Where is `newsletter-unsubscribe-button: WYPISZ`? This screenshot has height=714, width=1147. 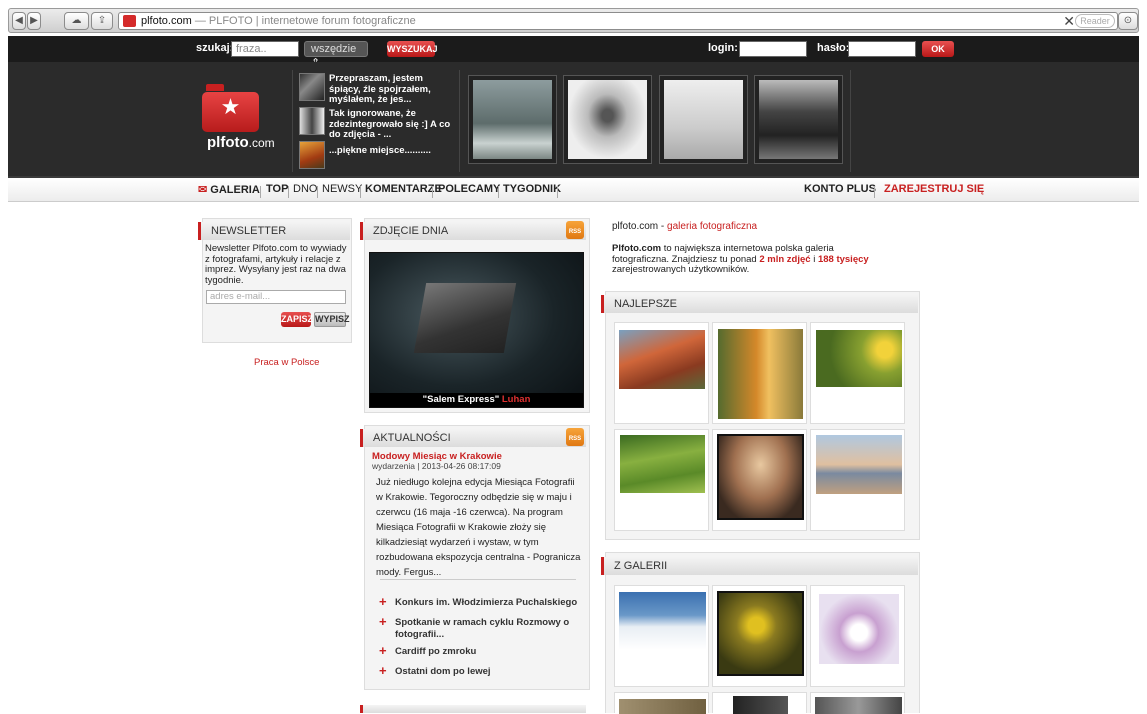 newsletter-unsubscribe-button: WYPISZ is located at coordinates (332, 319).